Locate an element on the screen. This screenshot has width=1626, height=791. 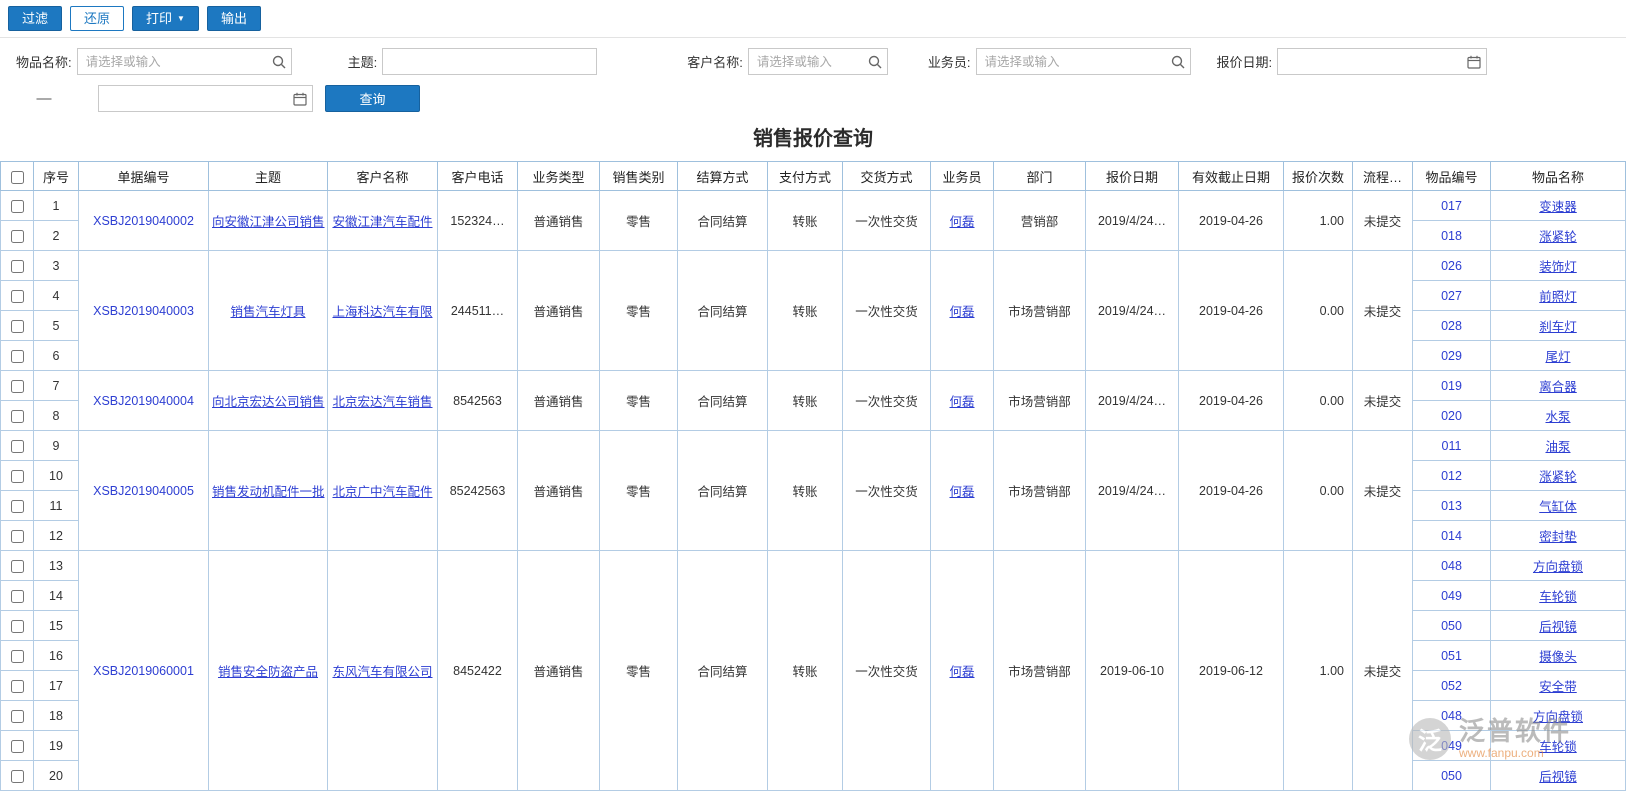
select-all-checkbox is located at coordinates (17, 177).